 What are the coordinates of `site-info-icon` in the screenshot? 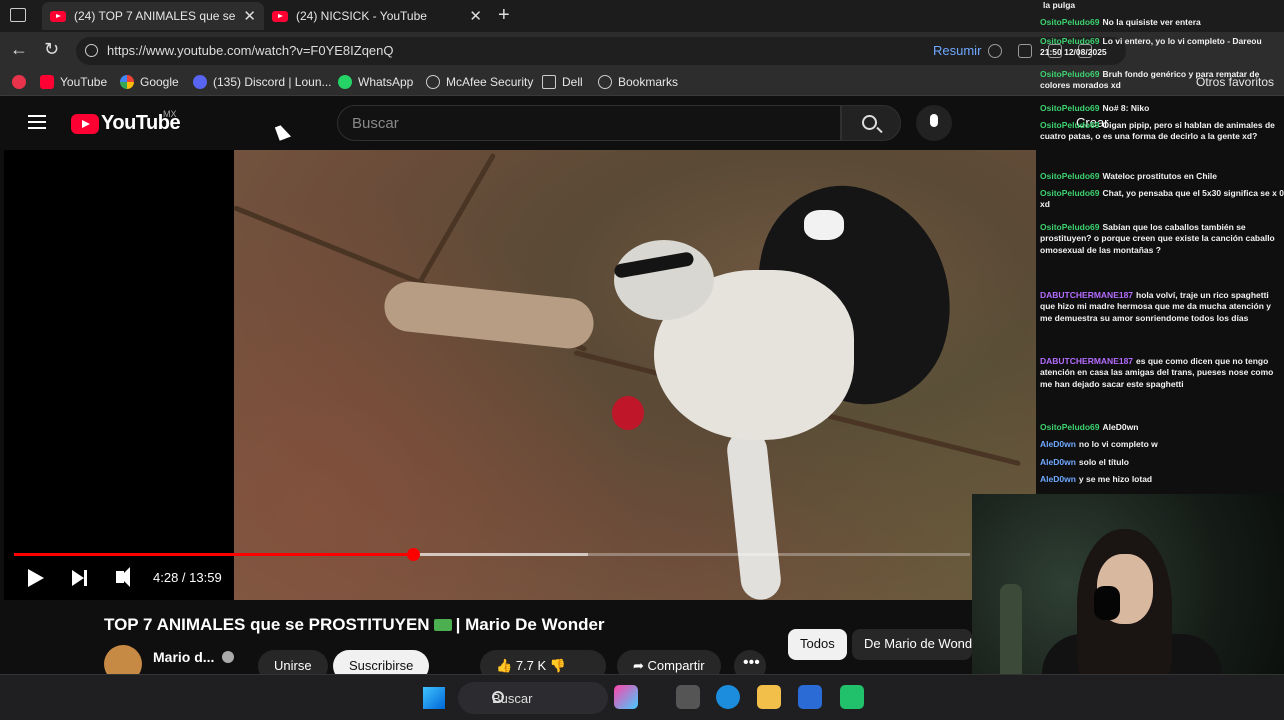 It's located at (91, 50).